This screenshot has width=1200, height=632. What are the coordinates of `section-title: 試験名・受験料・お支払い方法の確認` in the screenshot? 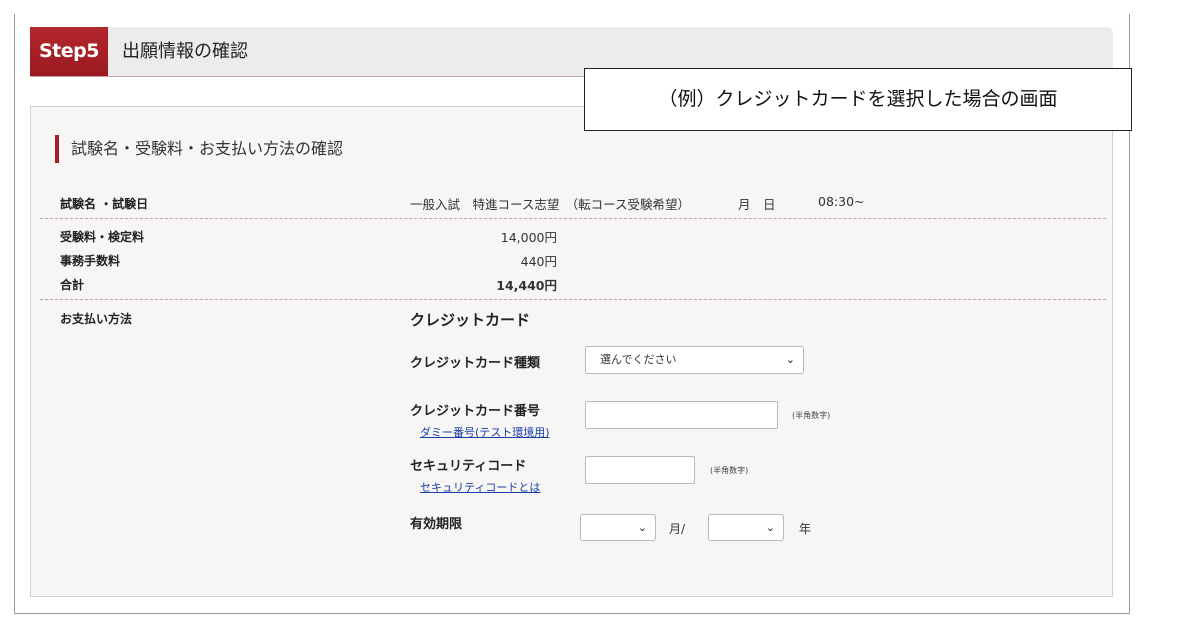 It's located at (199, 149).